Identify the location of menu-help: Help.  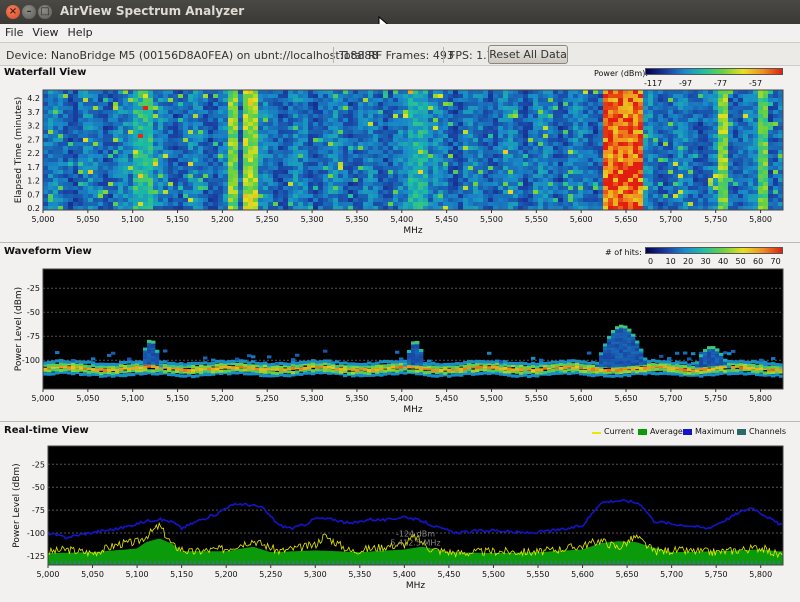
(80, 31).